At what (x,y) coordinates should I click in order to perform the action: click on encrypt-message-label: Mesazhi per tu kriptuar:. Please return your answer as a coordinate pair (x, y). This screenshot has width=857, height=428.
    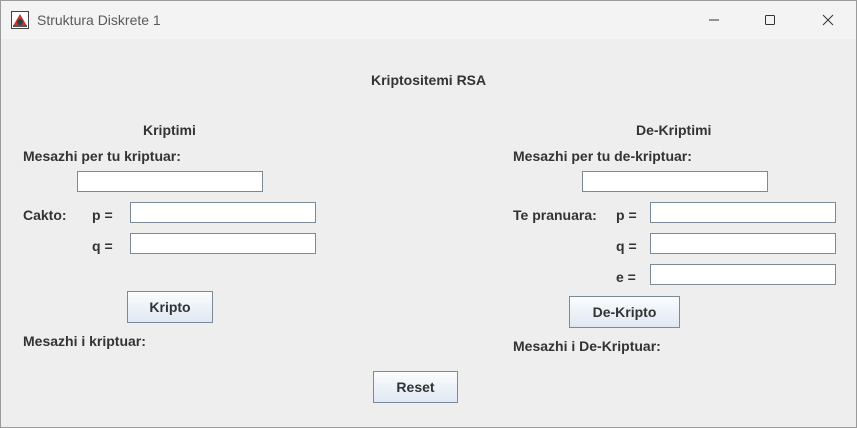
    Looking at the image, I should click on (102, 156).